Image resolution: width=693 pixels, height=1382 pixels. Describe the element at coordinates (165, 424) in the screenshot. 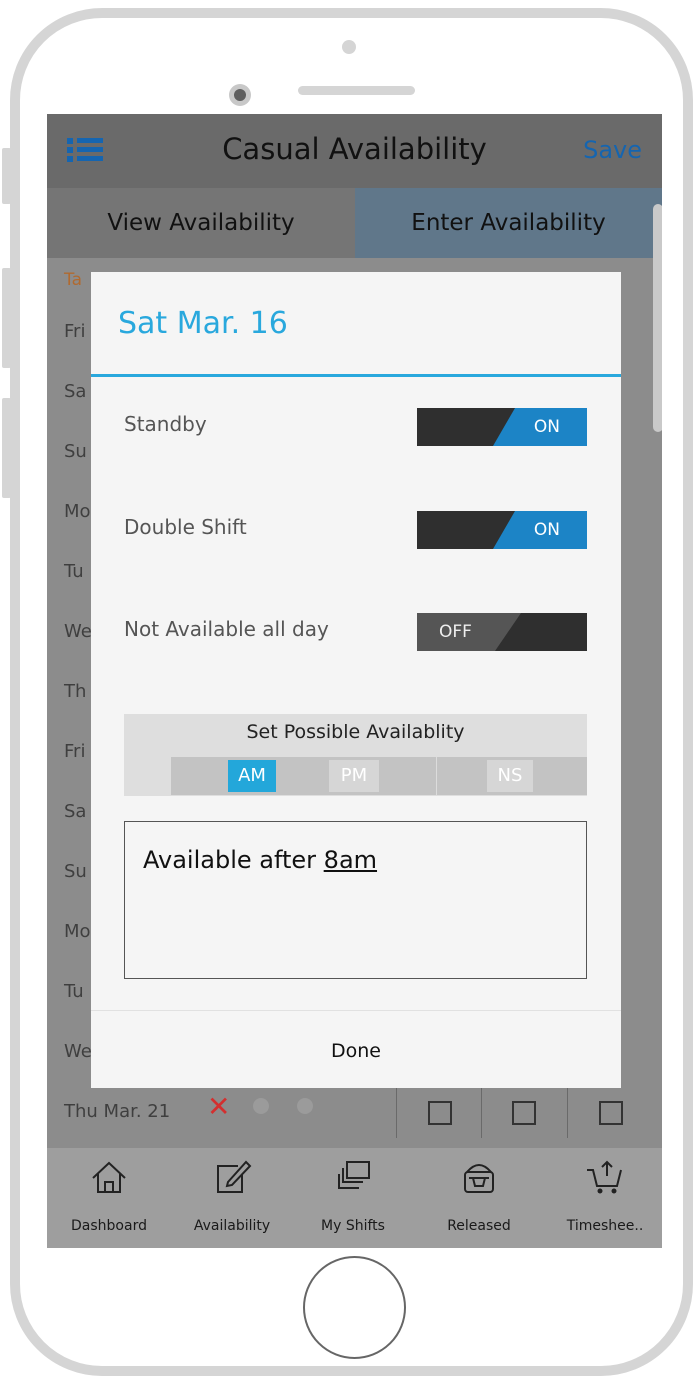

I see `standby-label: Standby` at that location.